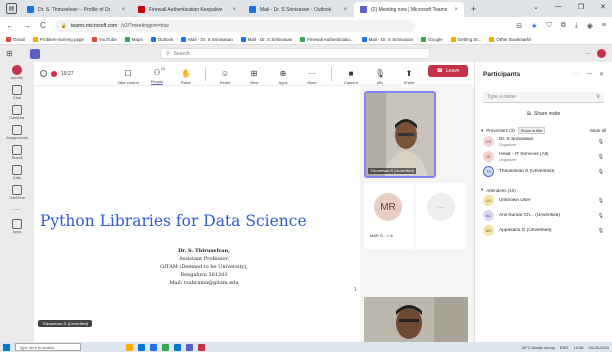 Image resolution: width=612 pixels, height=352 pixels. What do you see at coordinates (564, 347) in the screenshot?
I see `language-indicator: ENG` at bounding box center [564, 347].